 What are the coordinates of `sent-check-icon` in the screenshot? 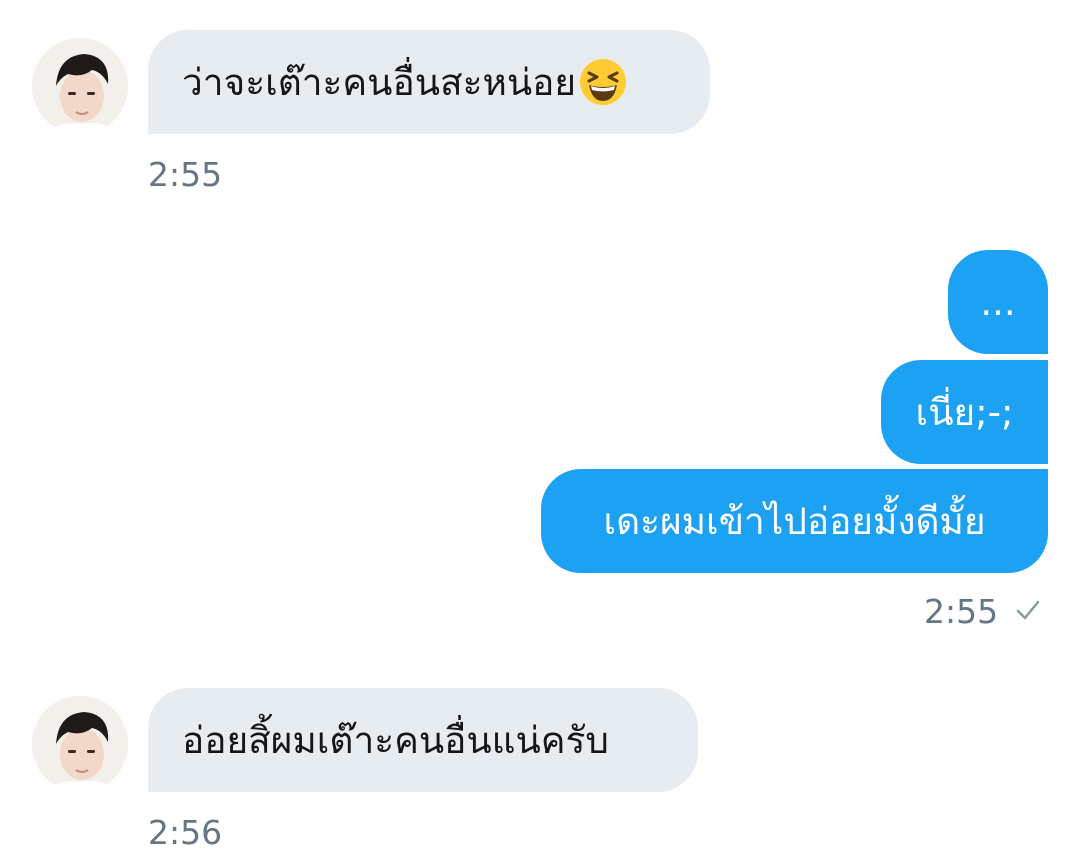 It's located at (1028, 610).